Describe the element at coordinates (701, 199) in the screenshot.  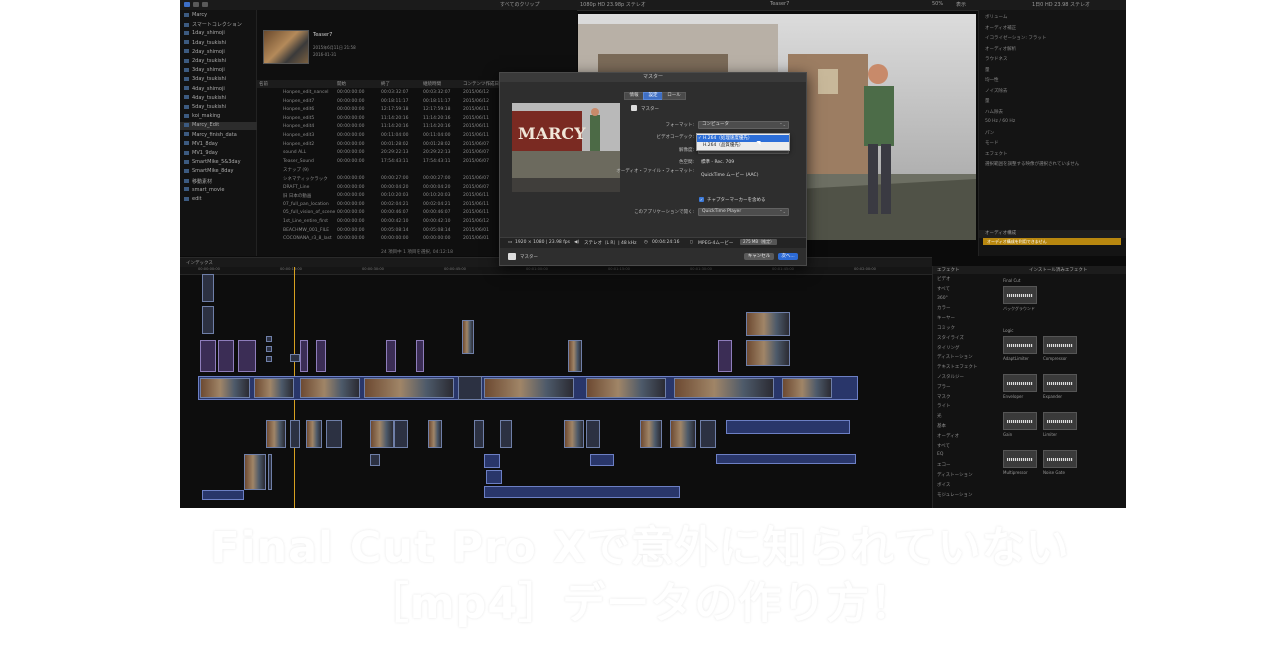
I see `chapter-checkbox: ✓` at that location.